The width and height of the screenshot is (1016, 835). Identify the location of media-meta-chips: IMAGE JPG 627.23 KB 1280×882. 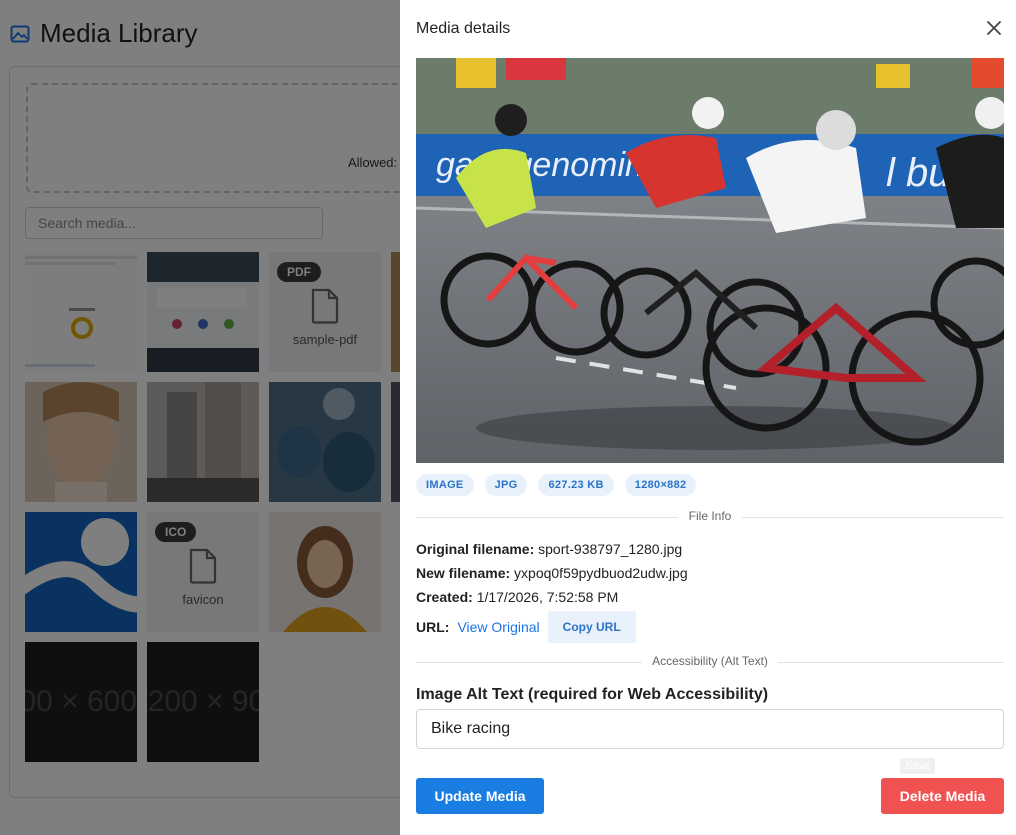
(556, 485).